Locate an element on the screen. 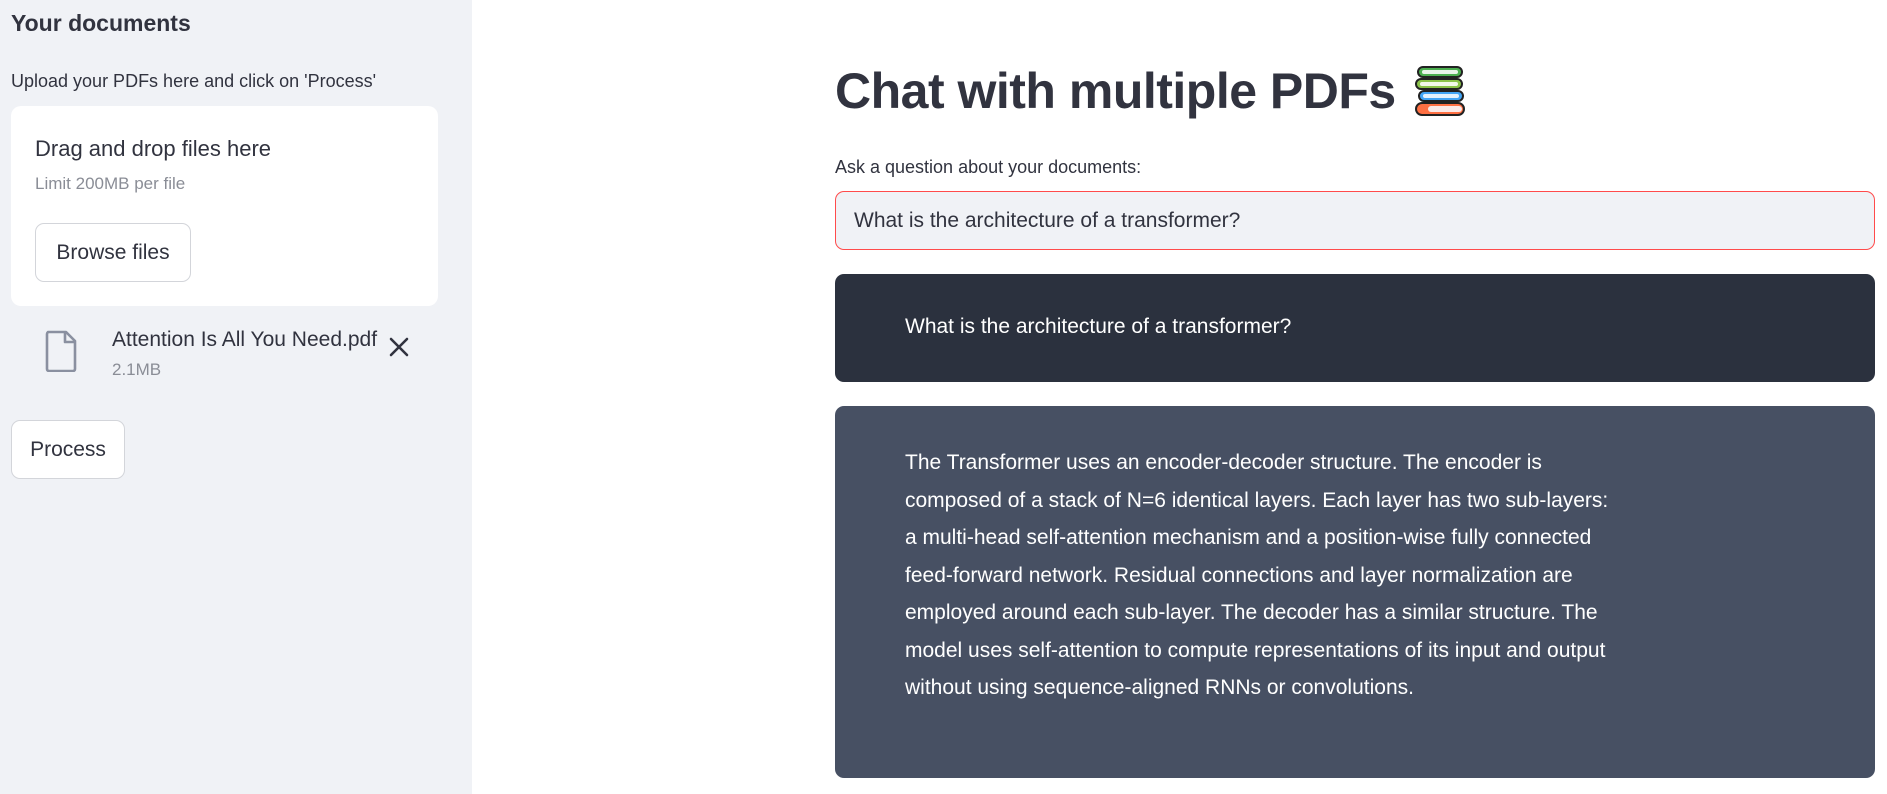 The height and width of the screenshot is (794, 1887). dropzone-title: Drag and drop files here is located at coordinates (153, 148).